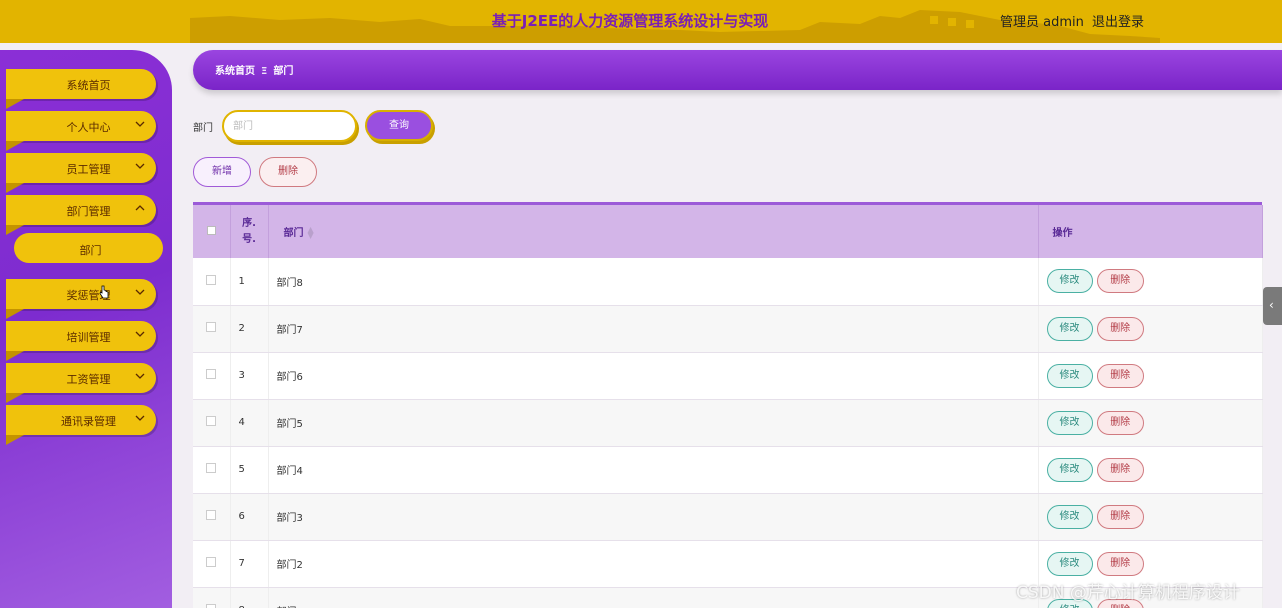 The width and height of the screenshot is (1282, 608). Describe the element at coordinates (653, 282) in the screenshot. I see `row-department: 部门8` at that location.